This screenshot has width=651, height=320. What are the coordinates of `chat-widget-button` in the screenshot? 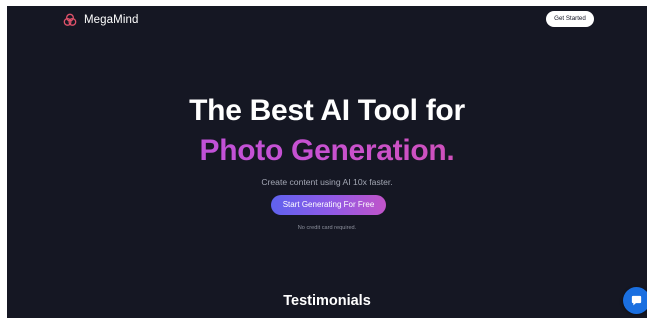 It's located at (635, 300).